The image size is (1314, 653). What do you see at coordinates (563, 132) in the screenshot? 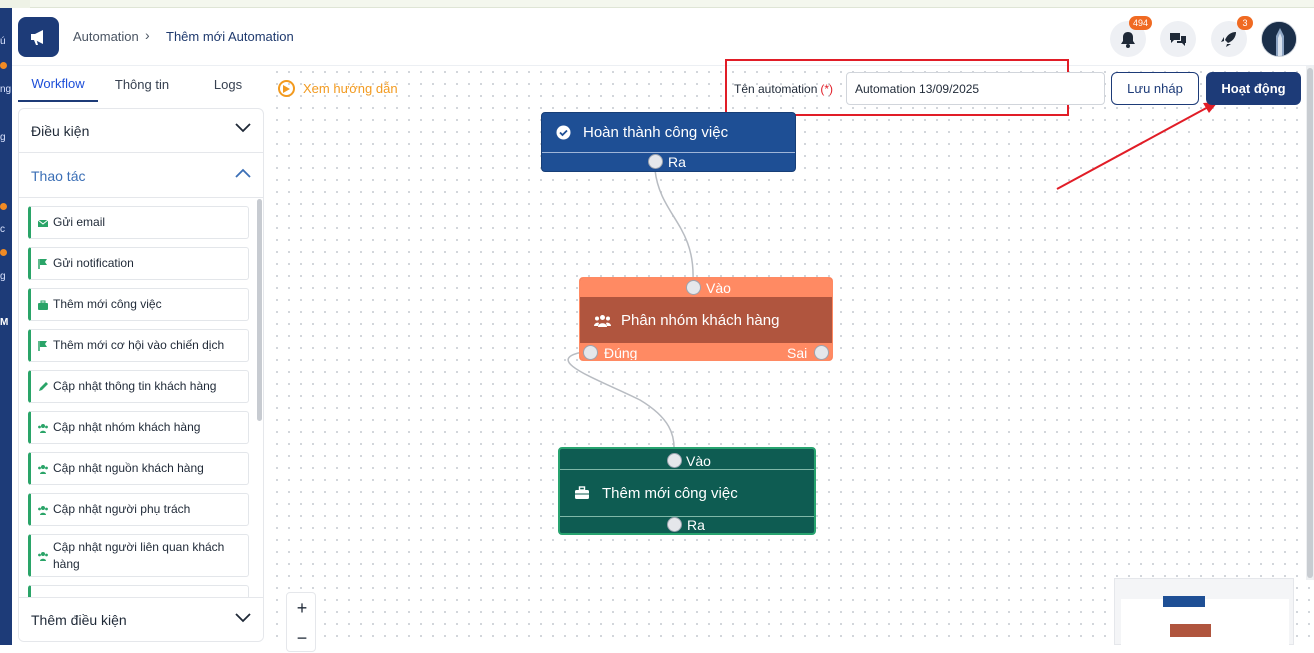
I see `check-circle-icon` at bounding box center [563, 132].